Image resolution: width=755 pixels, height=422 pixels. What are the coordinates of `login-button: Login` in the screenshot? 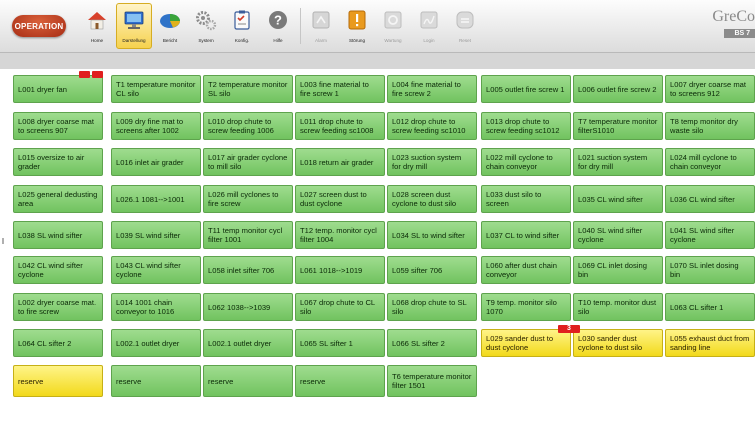 It's located at (429, 26).